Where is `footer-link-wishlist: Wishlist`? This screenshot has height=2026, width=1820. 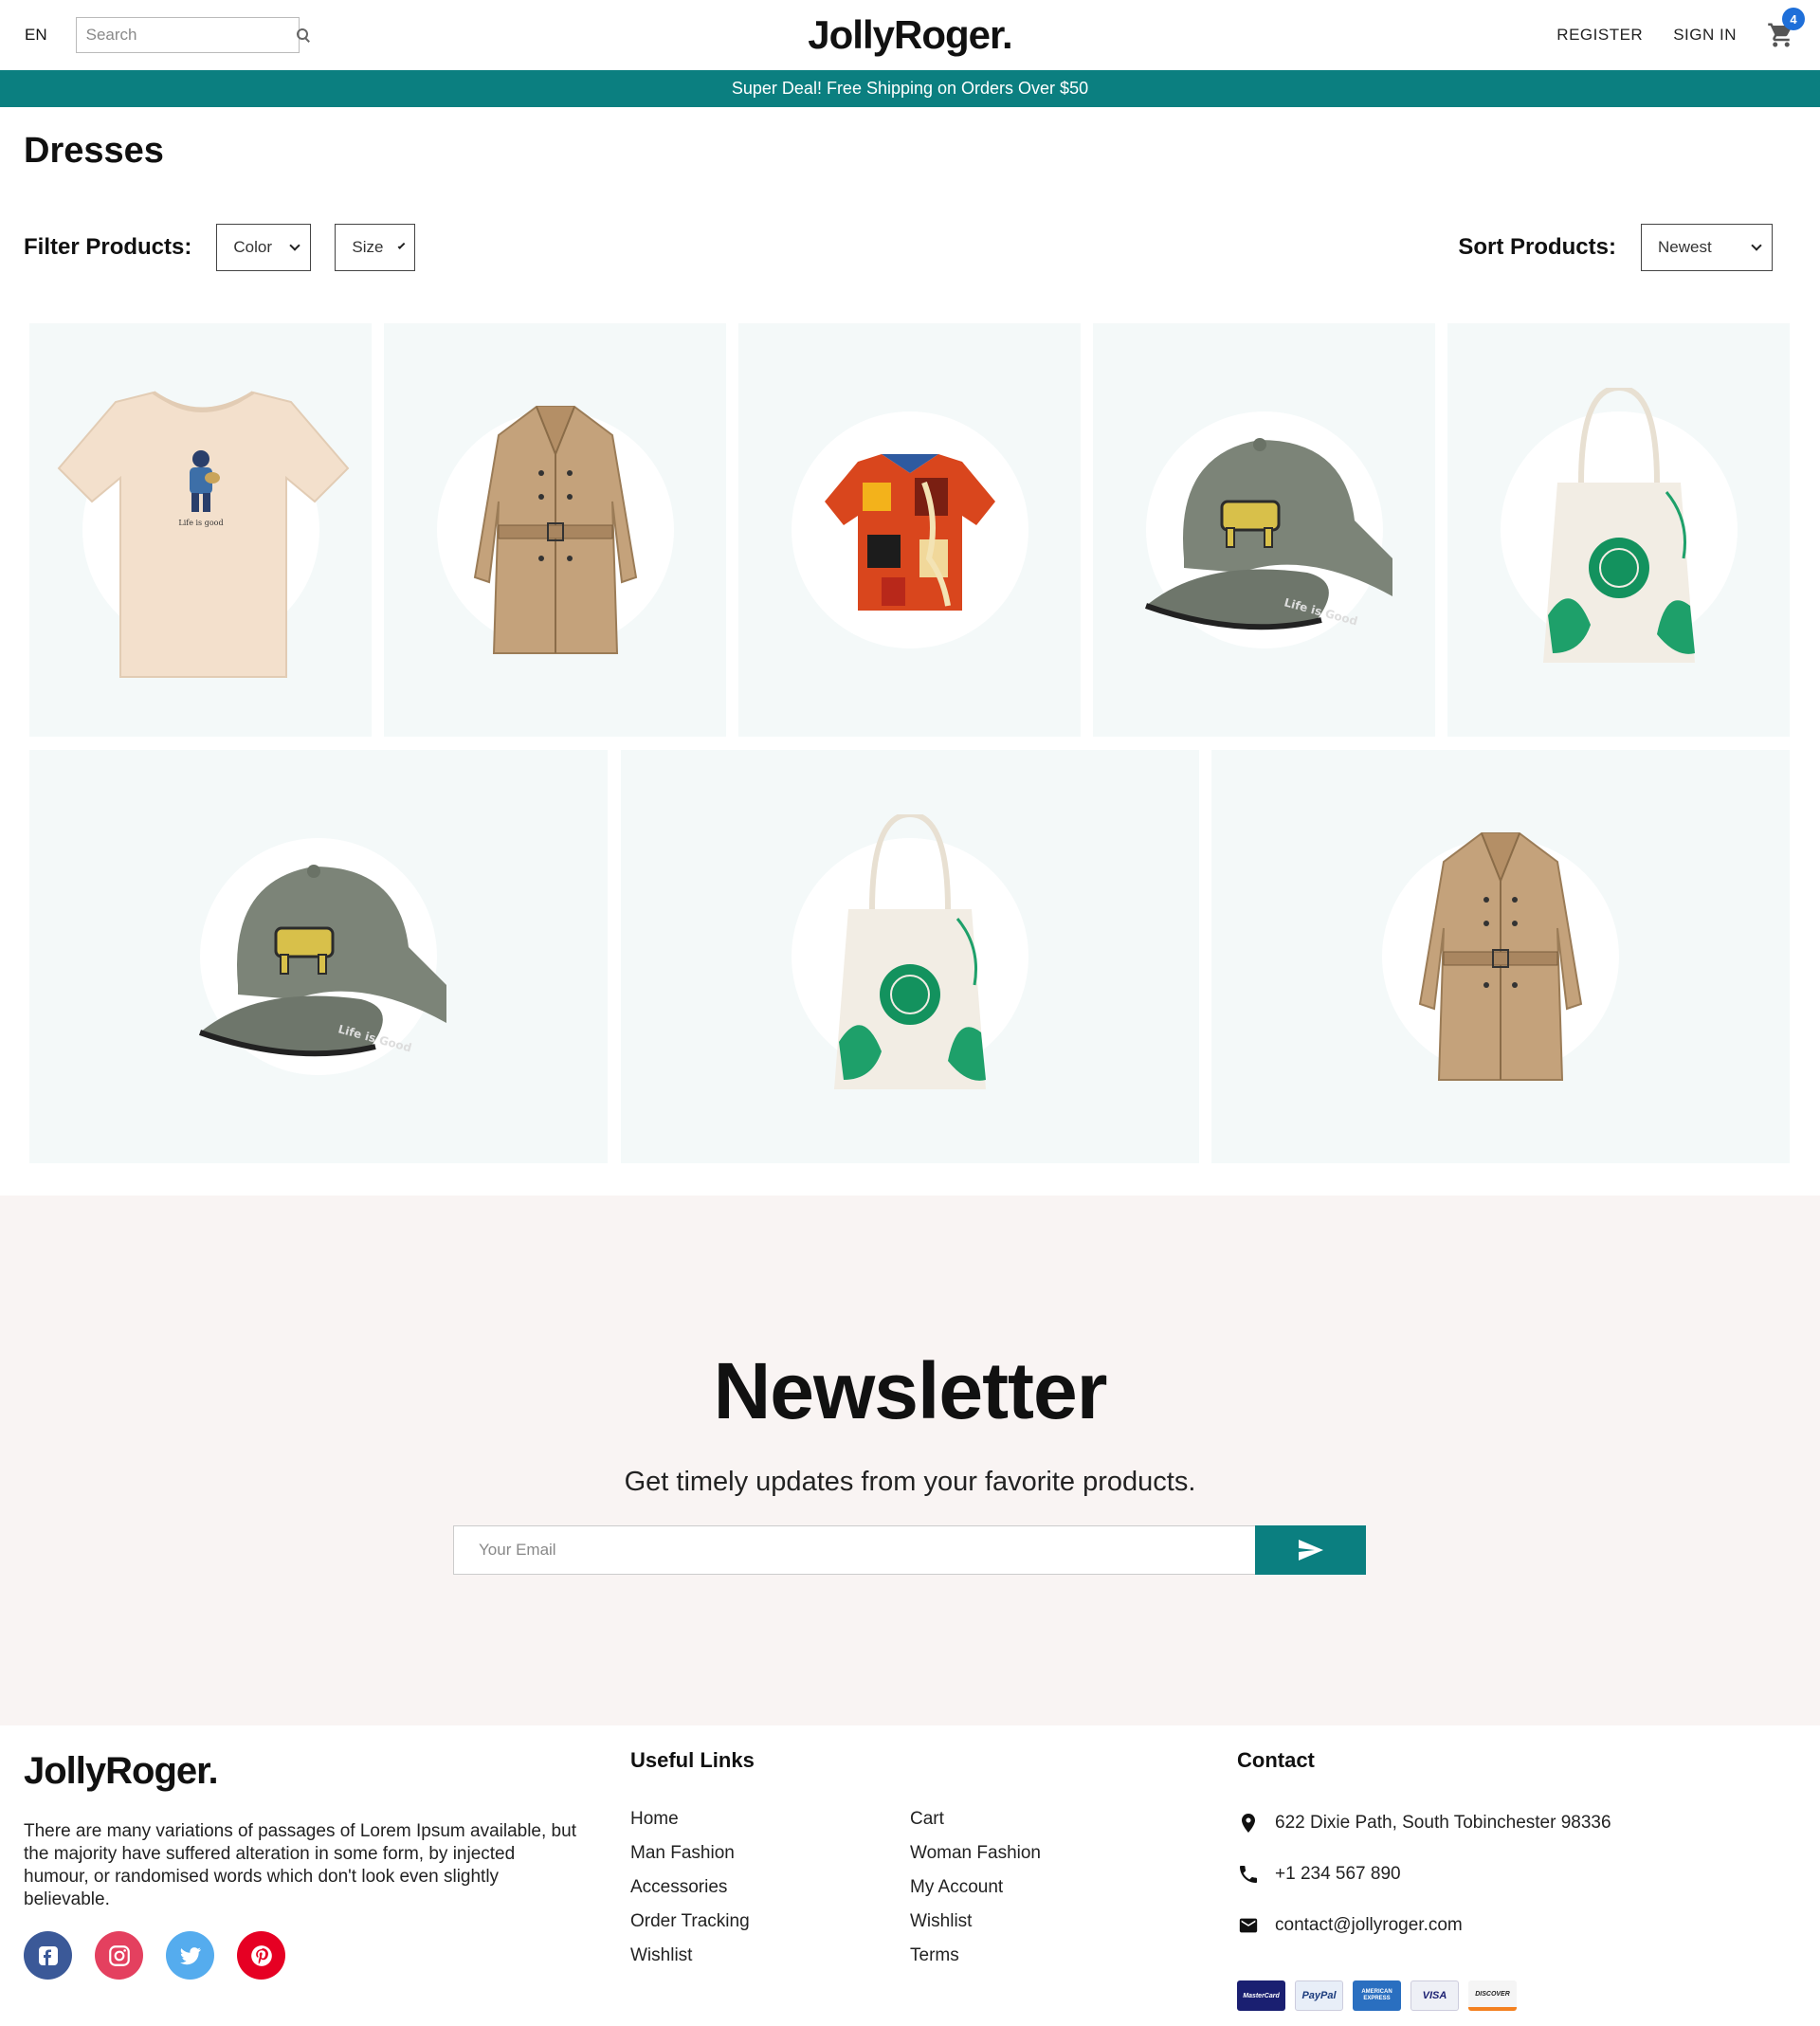 footer-link-wishlist: Wishlist is located at coordinates (690, 1955).